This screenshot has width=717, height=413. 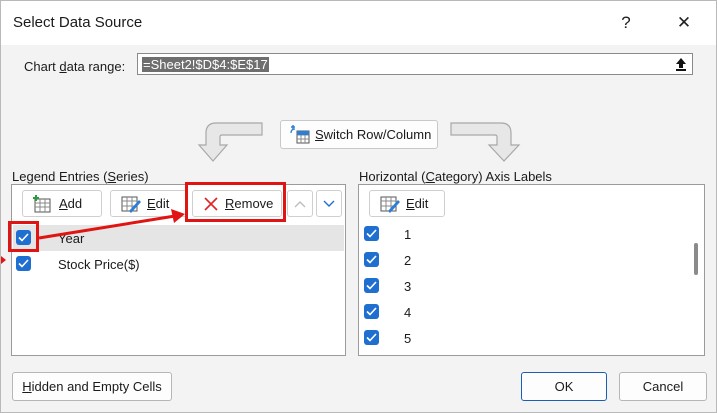 I want to click on hidden-empty-cells-button: Hidden and Empty Cells, so click(x=92, y=386).